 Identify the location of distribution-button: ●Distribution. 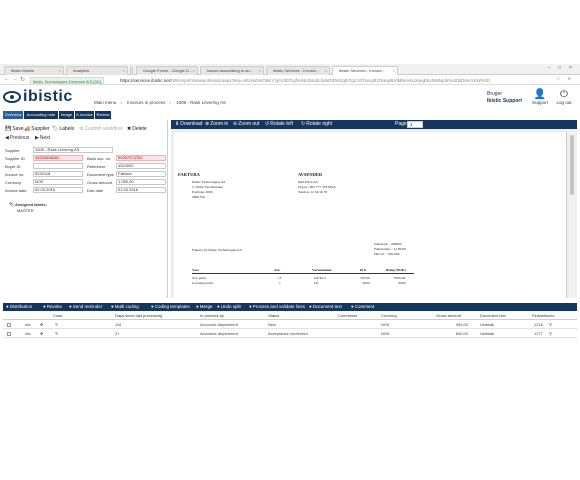
(19, 307).